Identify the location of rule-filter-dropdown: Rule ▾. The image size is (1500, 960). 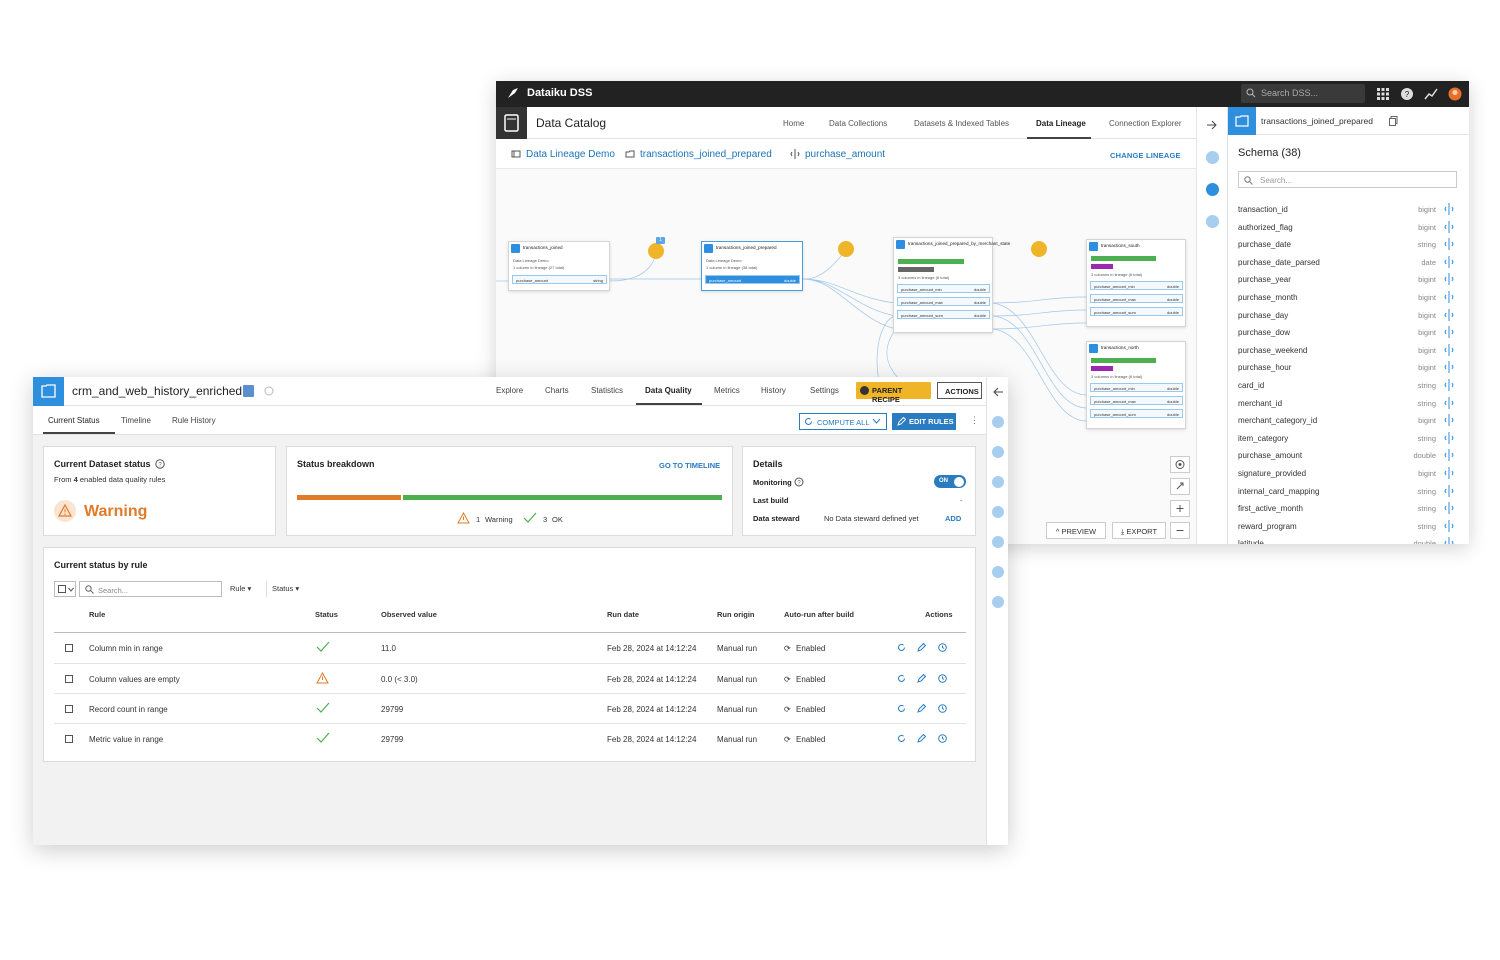
(240, 588).